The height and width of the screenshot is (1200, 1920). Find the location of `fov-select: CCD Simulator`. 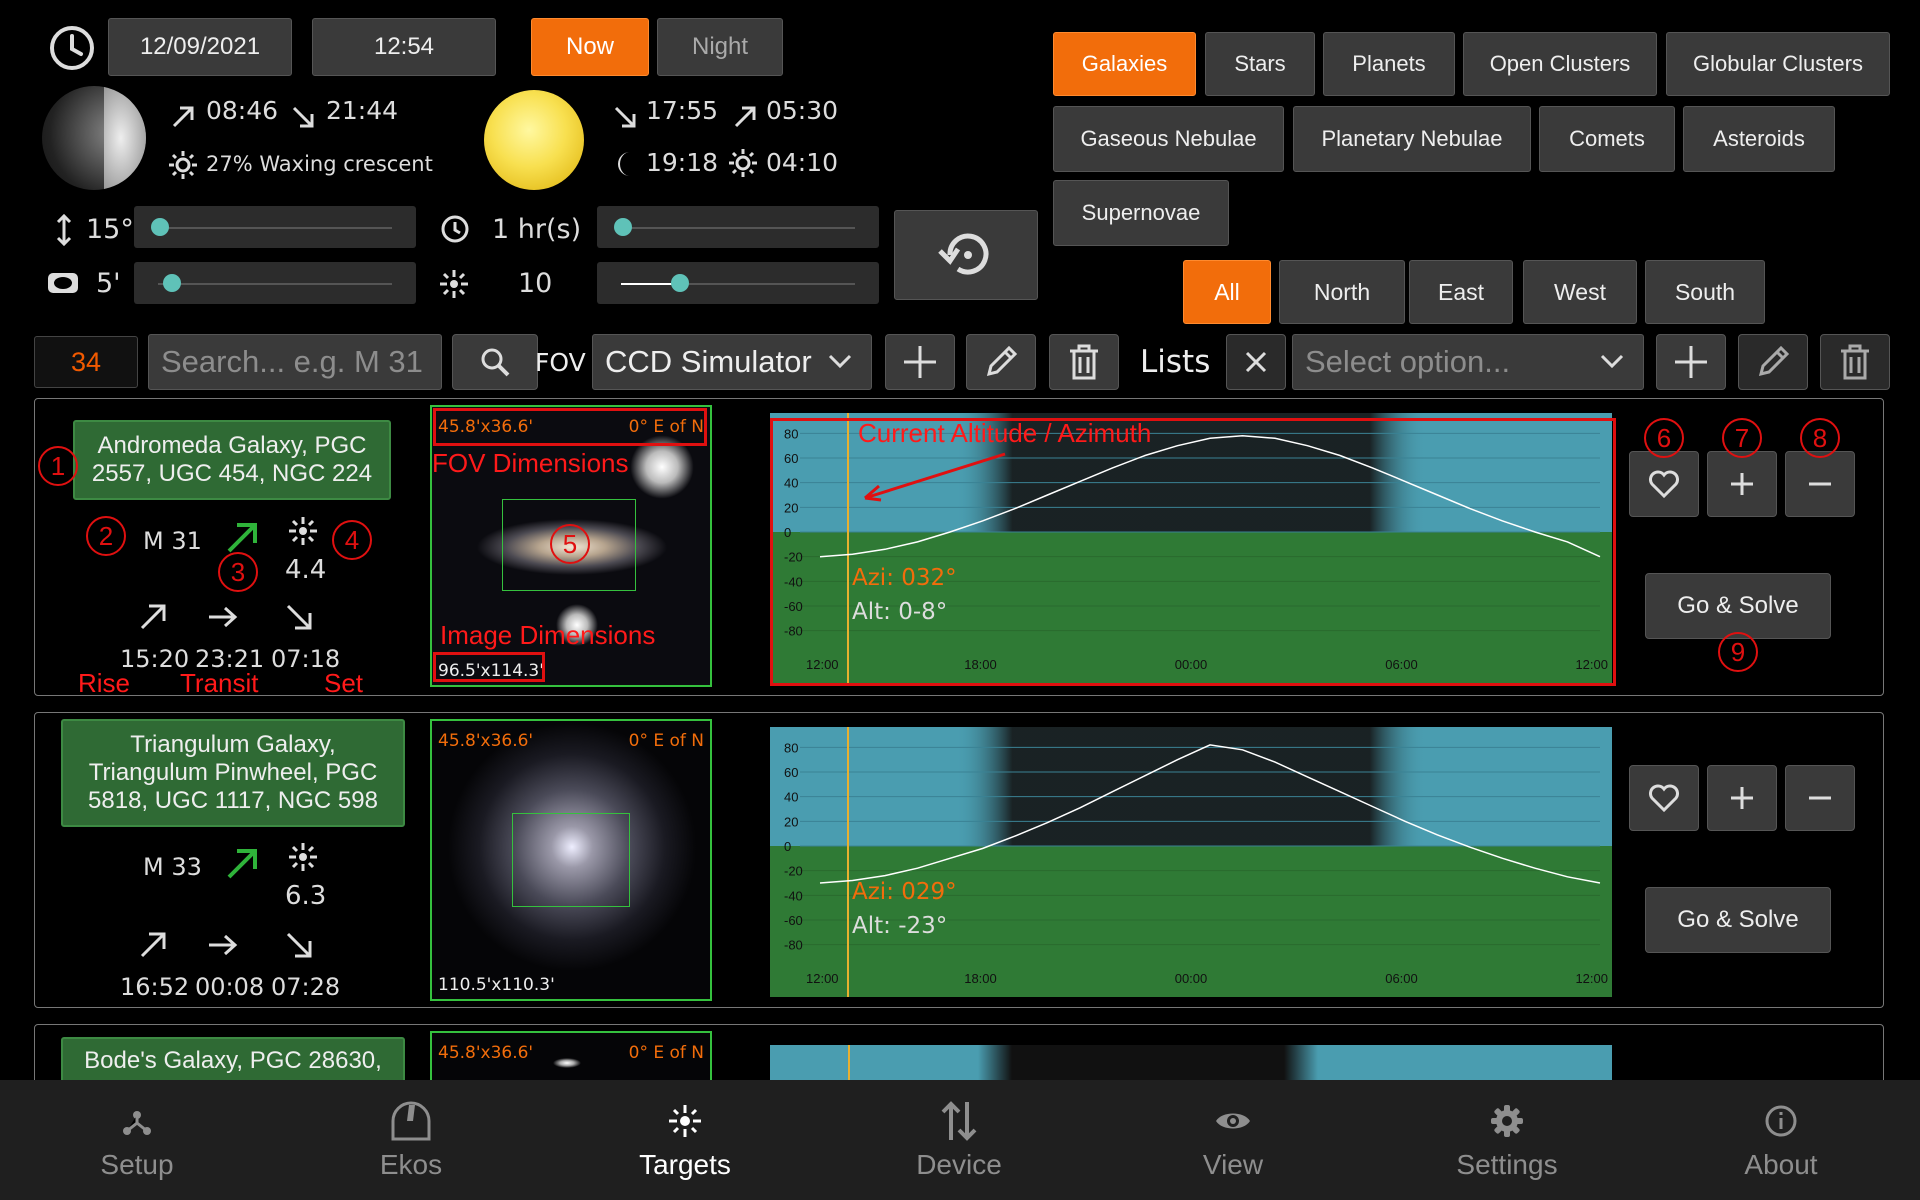

fov-select: CCD Simulator is located at coordinates (732, 362).